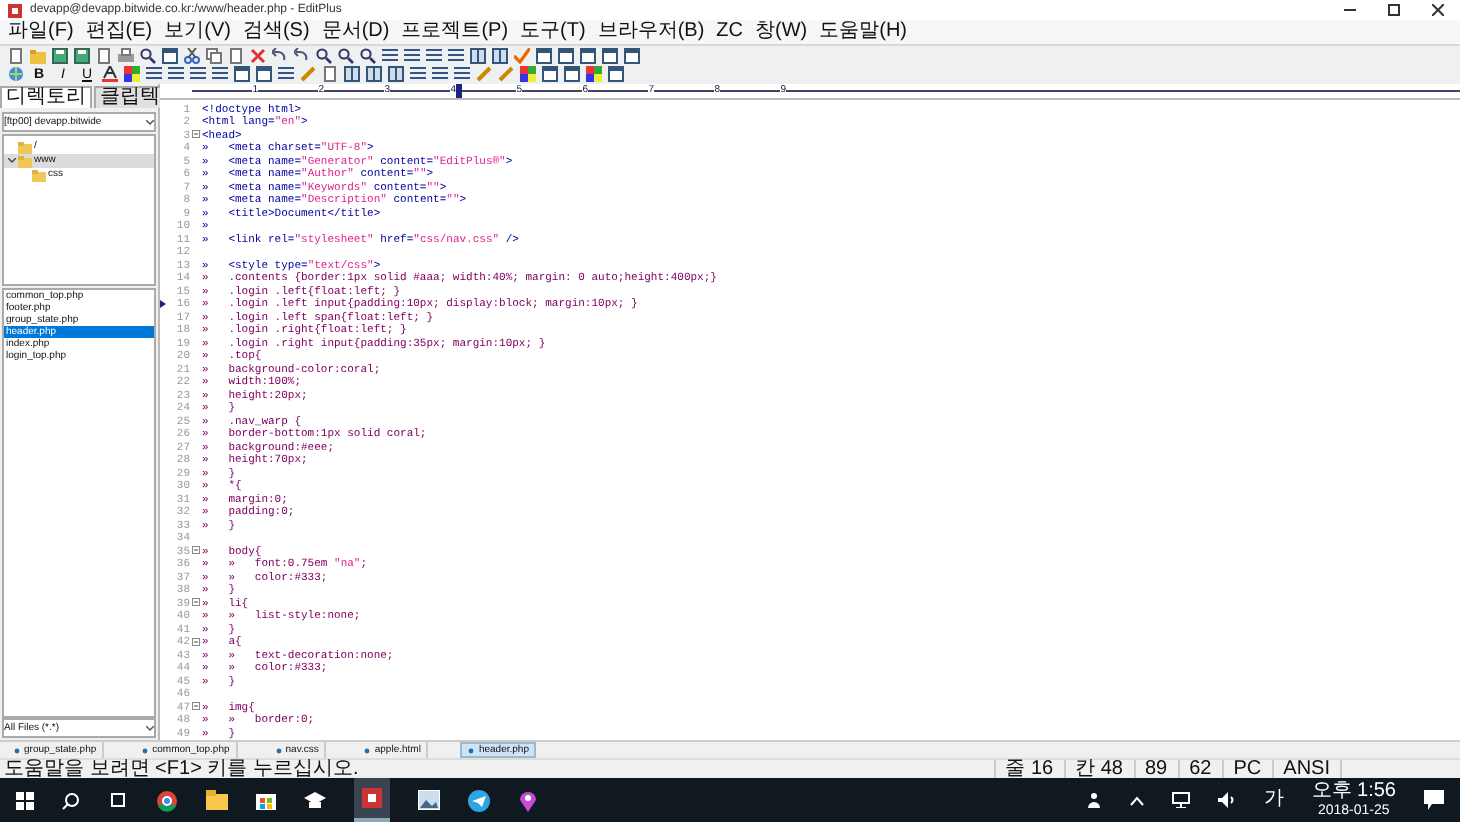 This screenshot has height=822, width=1460. I want to click on browser-icon, so click(167, 800).